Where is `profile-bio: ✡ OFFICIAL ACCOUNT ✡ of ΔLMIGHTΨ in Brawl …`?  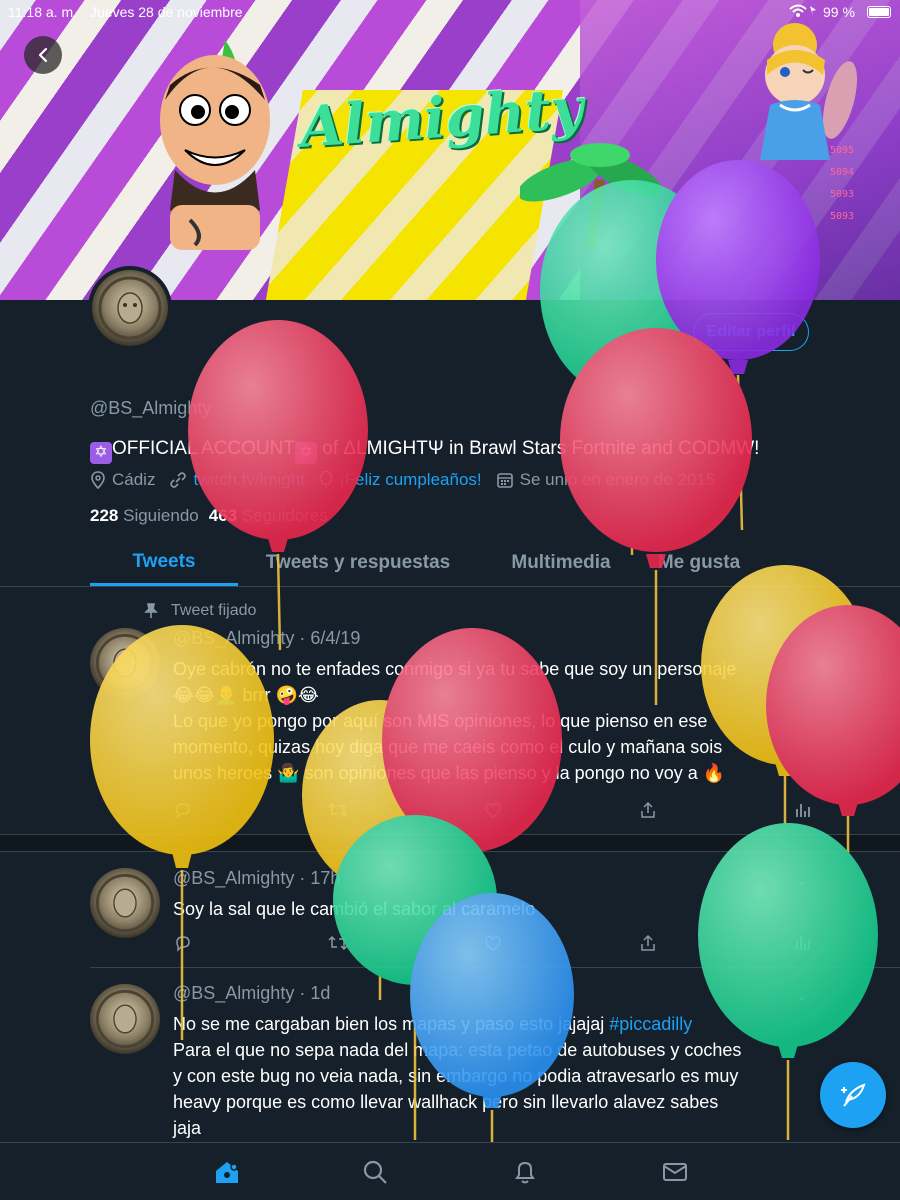 profile-bio: ✡ OFFICIAL ACCOUNT ✡ of ΔLMIGHTΨ in Brawl … is located at coordinates (424, 451).